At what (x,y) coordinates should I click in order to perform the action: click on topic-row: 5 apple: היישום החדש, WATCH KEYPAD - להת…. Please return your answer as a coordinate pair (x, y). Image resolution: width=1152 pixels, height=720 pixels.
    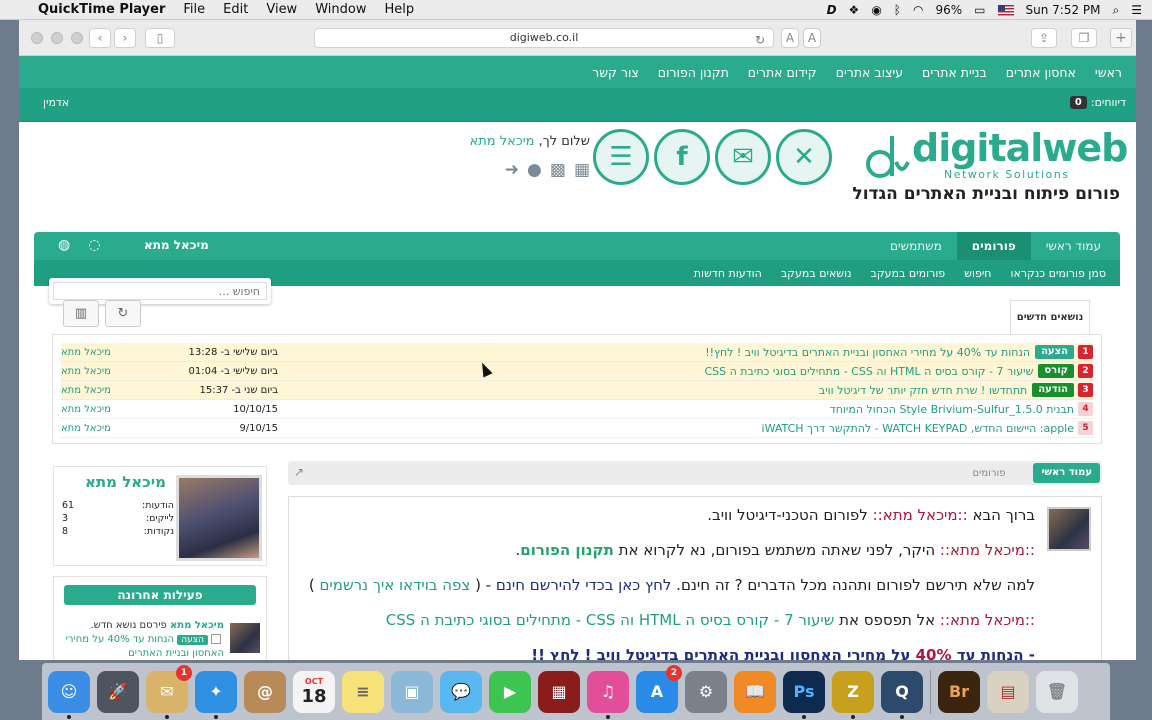
    Looking at the image, I should click on (577, 428).